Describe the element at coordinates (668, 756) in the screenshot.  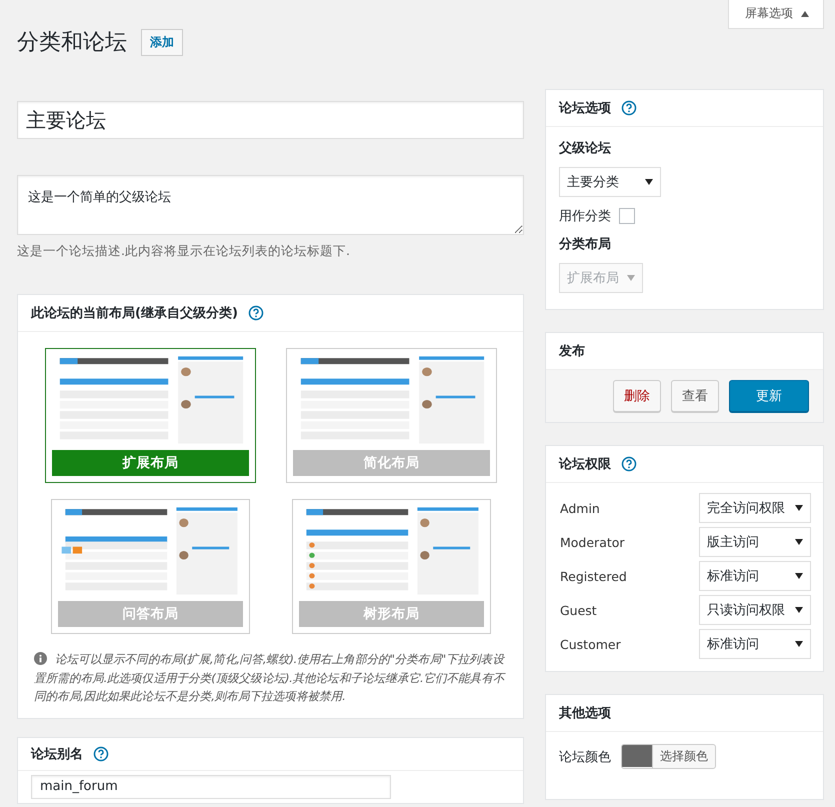
I see `color-picker-button: 选择颜色` at that location.